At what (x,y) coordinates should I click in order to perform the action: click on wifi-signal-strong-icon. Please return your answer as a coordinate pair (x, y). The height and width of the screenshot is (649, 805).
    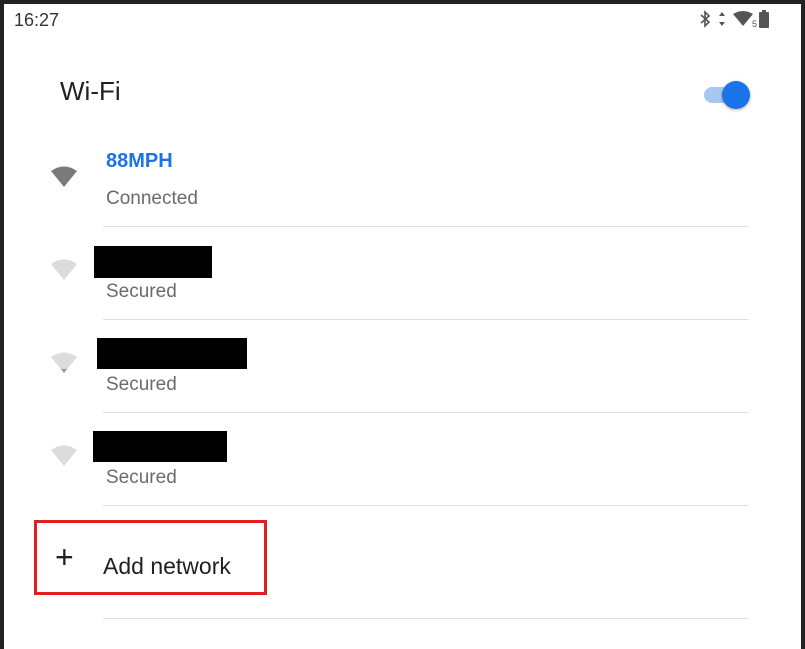
    Looking at the image, I should click on (64, 179).